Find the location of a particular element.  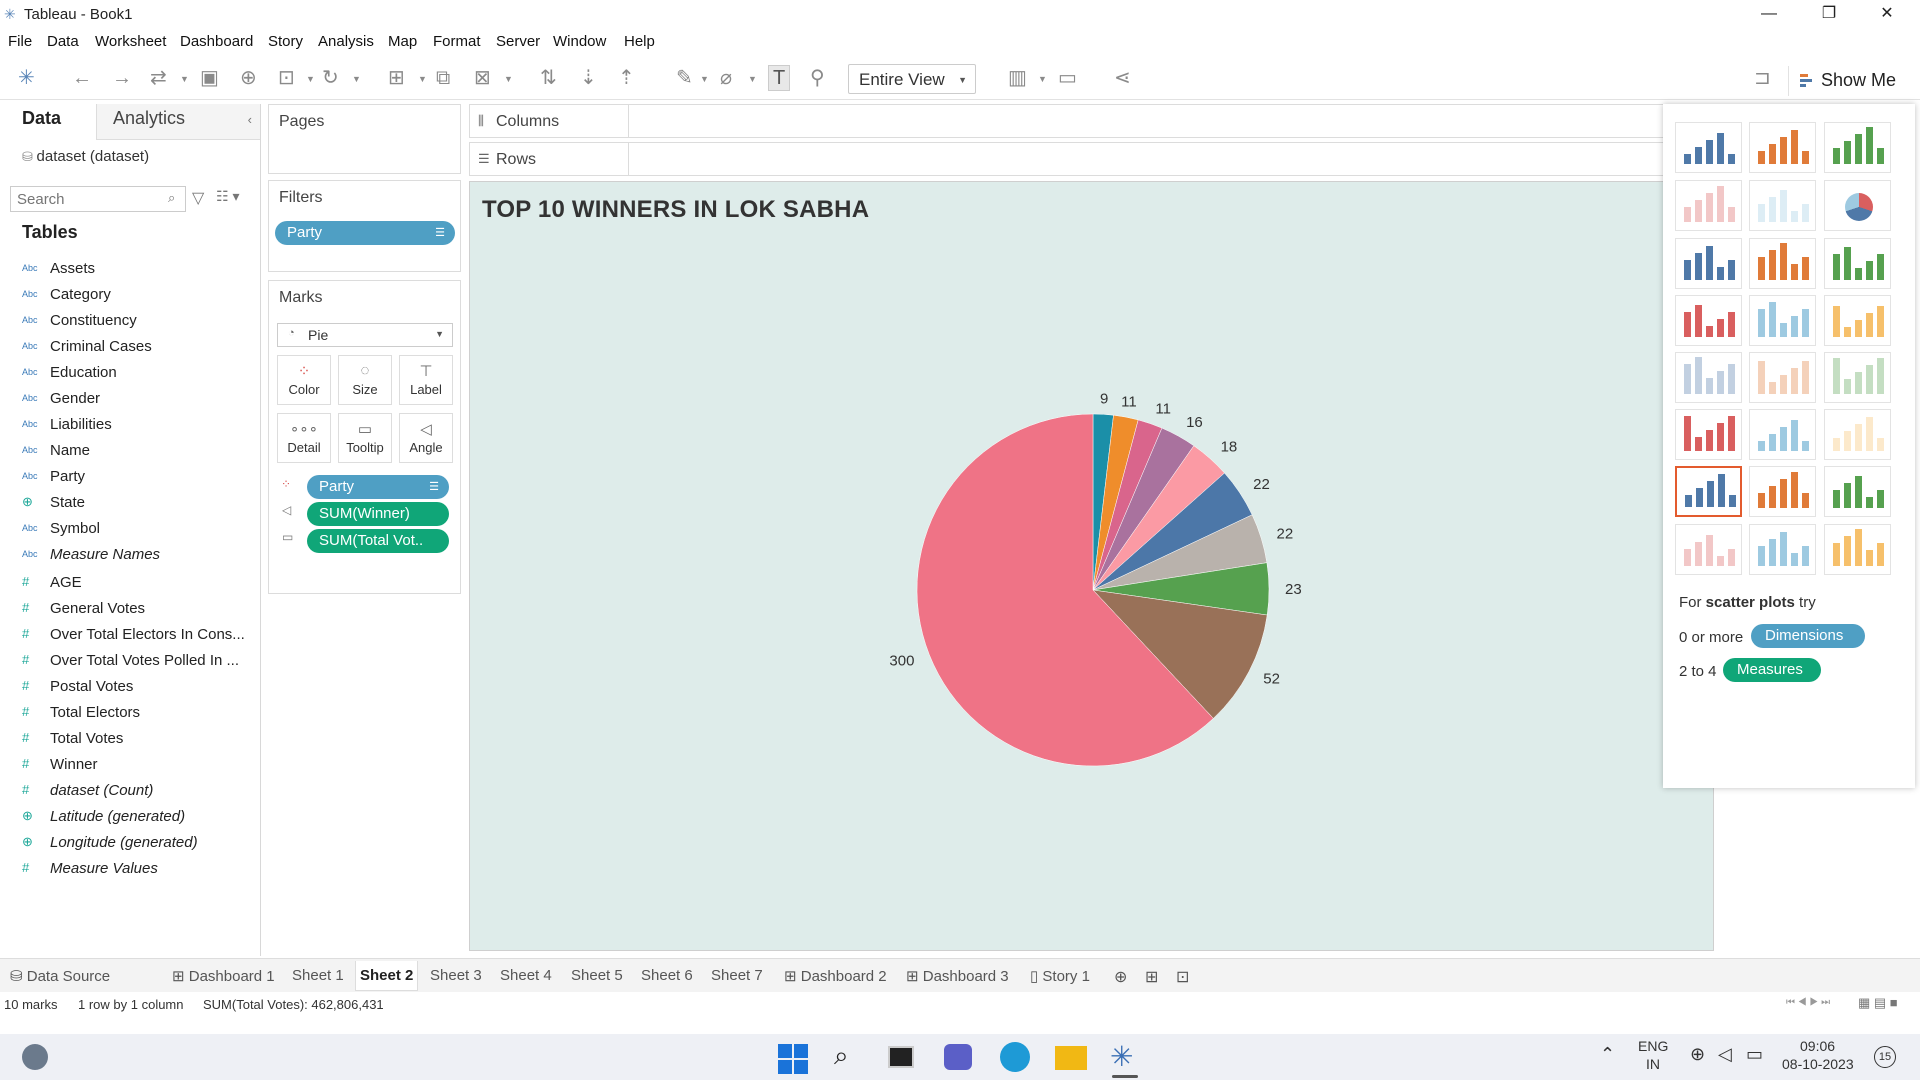

menu-analysis: Analysis is located at coordinates (346, 41).